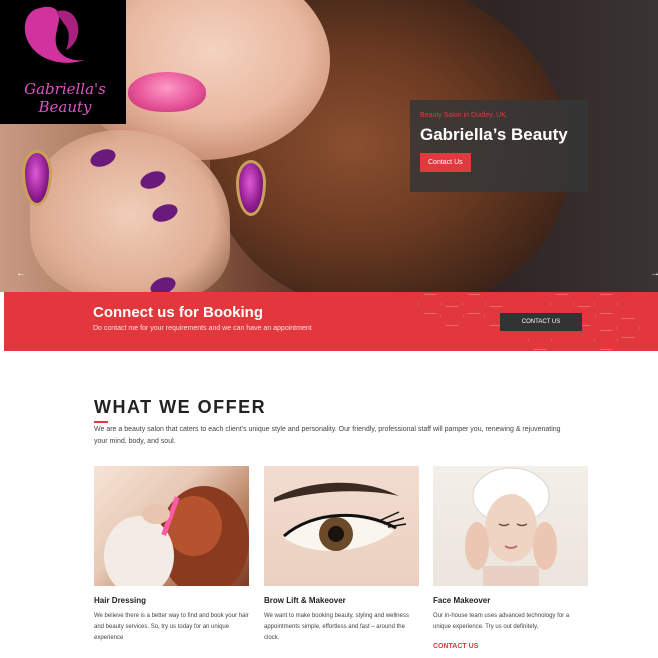  I want to click on service-name: Brow Lift & Makeover, so click(305, 600).